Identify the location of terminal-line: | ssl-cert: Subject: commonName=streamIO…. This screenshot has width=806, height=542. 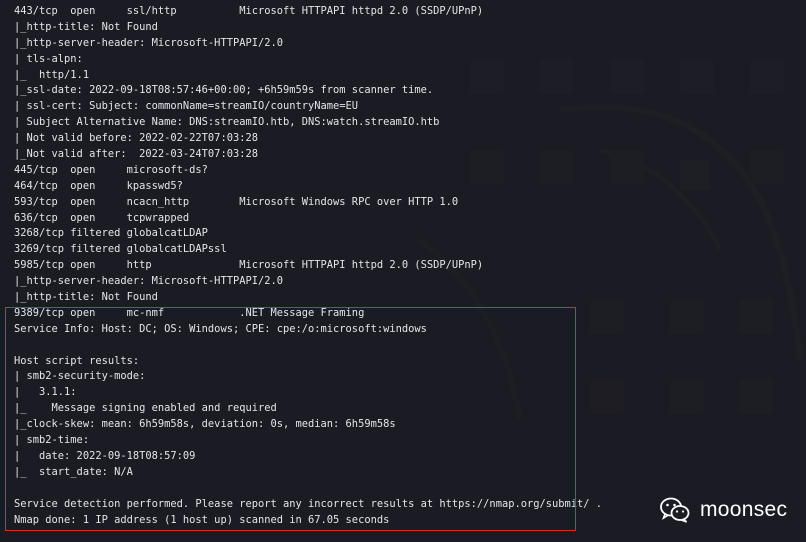
(186, 106).